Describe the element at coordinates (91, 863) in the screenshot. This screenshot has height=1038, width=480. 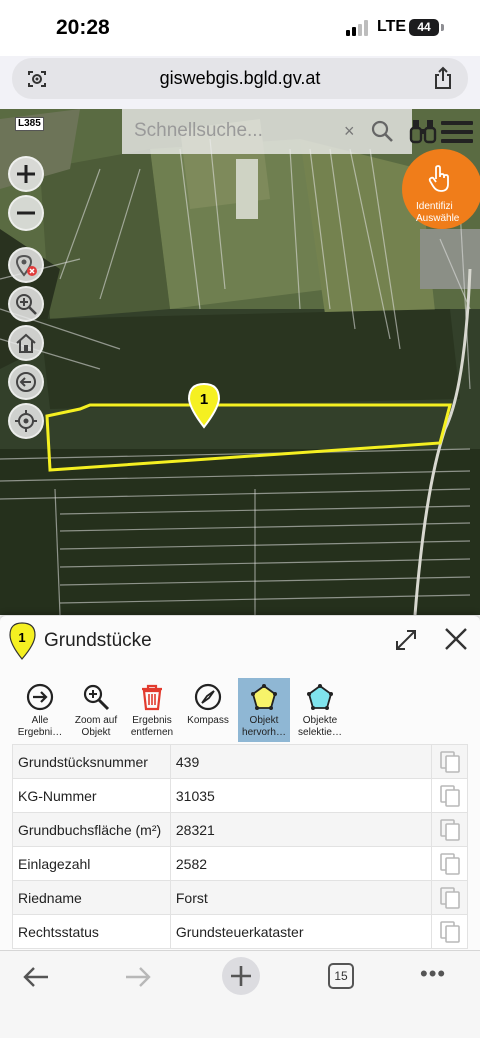
I see `attribute-key: Einlagezahl` at that location.